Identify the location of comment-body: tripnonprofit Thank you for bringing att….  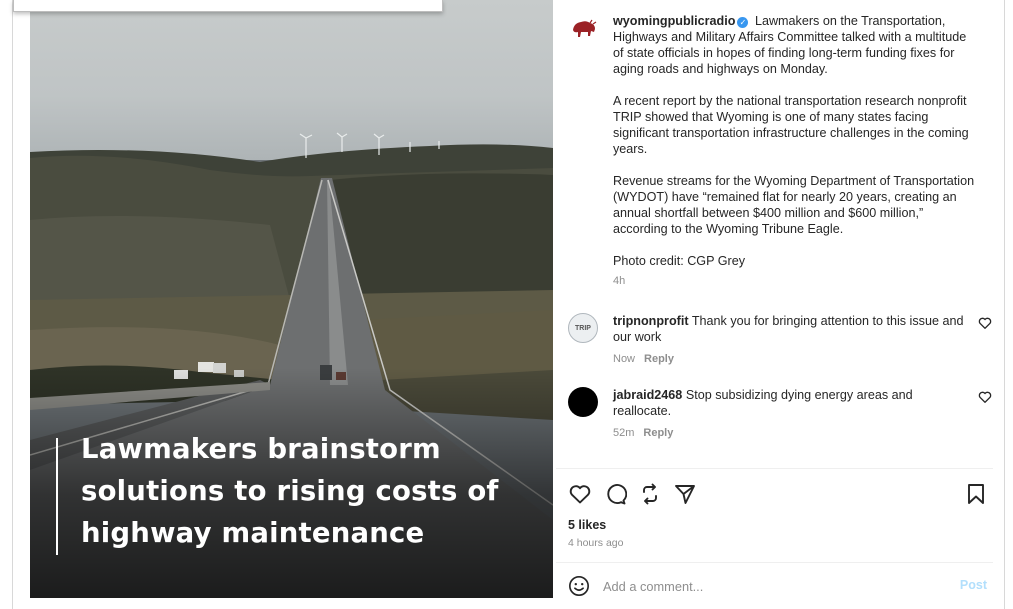
(790, 340).